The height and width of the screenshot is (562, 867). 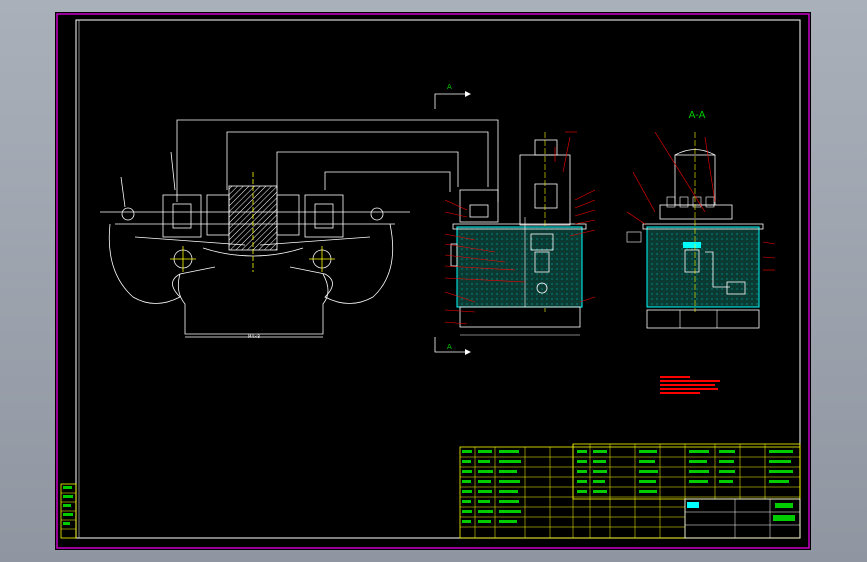 I want to click on binding-margin-block, so click(x=68, y=511).